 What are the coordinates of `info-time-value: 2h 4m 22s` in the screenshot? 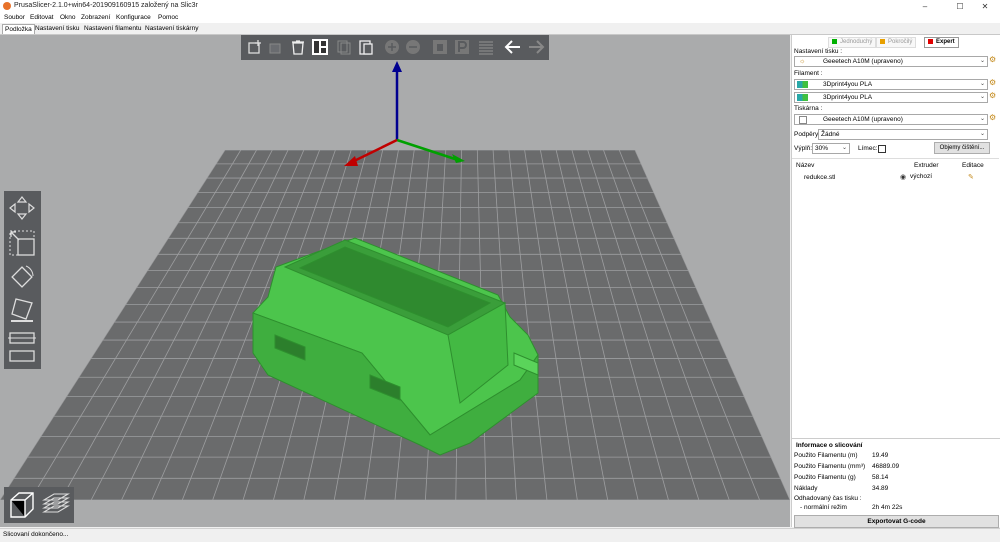 It's located at (887, 507).